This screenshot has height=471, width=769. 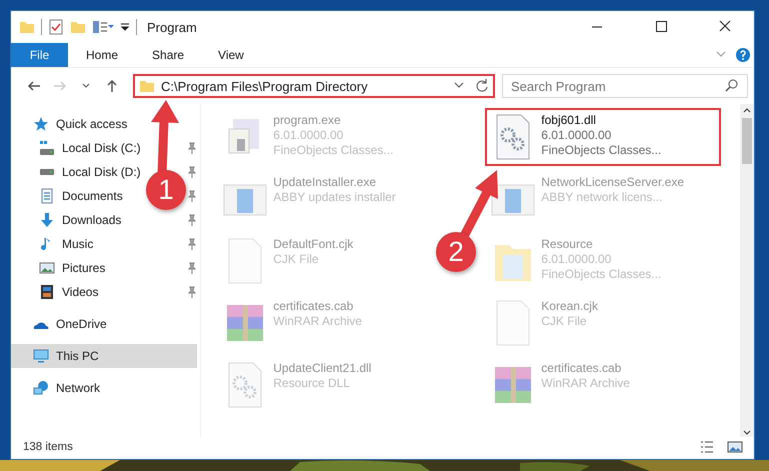 I want to click on sidebar-item: Local Disk (C:), so click(x=76, y=148).